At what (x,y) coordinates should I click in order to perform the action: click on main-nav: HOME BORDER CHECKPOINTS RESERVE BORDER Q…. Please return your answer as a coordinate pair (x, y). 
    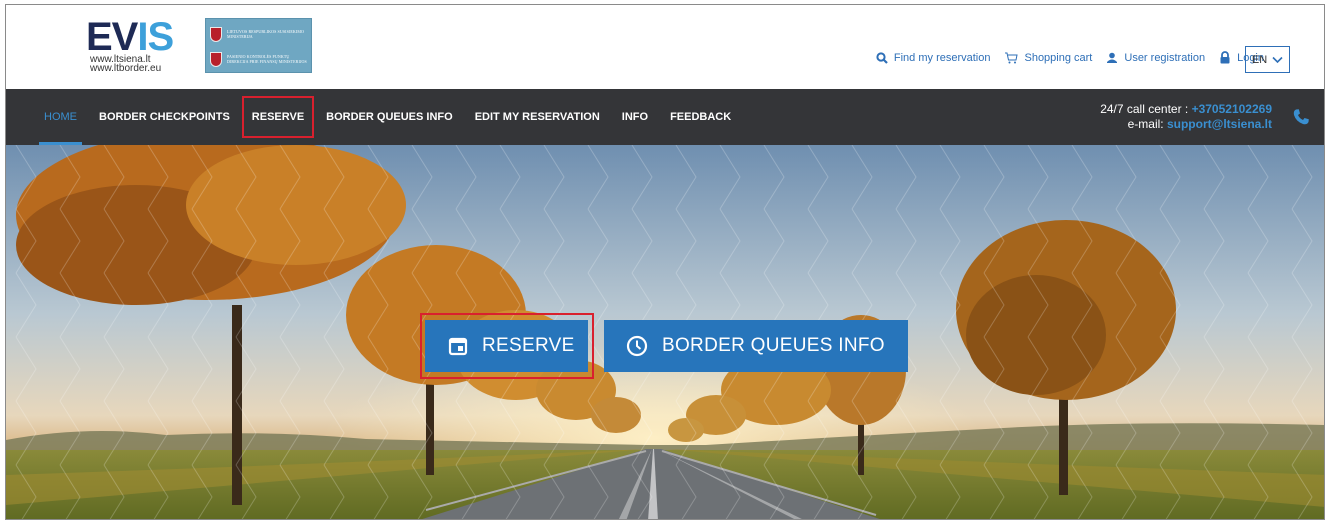
    Looking at the image, I should click on (665, 117).